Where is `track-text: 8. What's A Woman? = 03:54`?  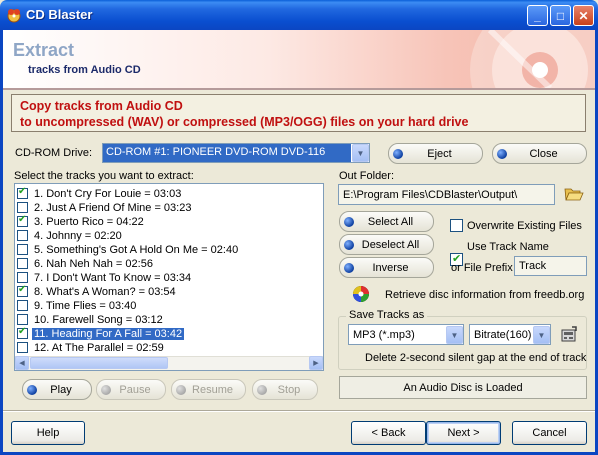
track-text: 8. What's A Woman? = 03:54 is located at coordinates (105, 291).